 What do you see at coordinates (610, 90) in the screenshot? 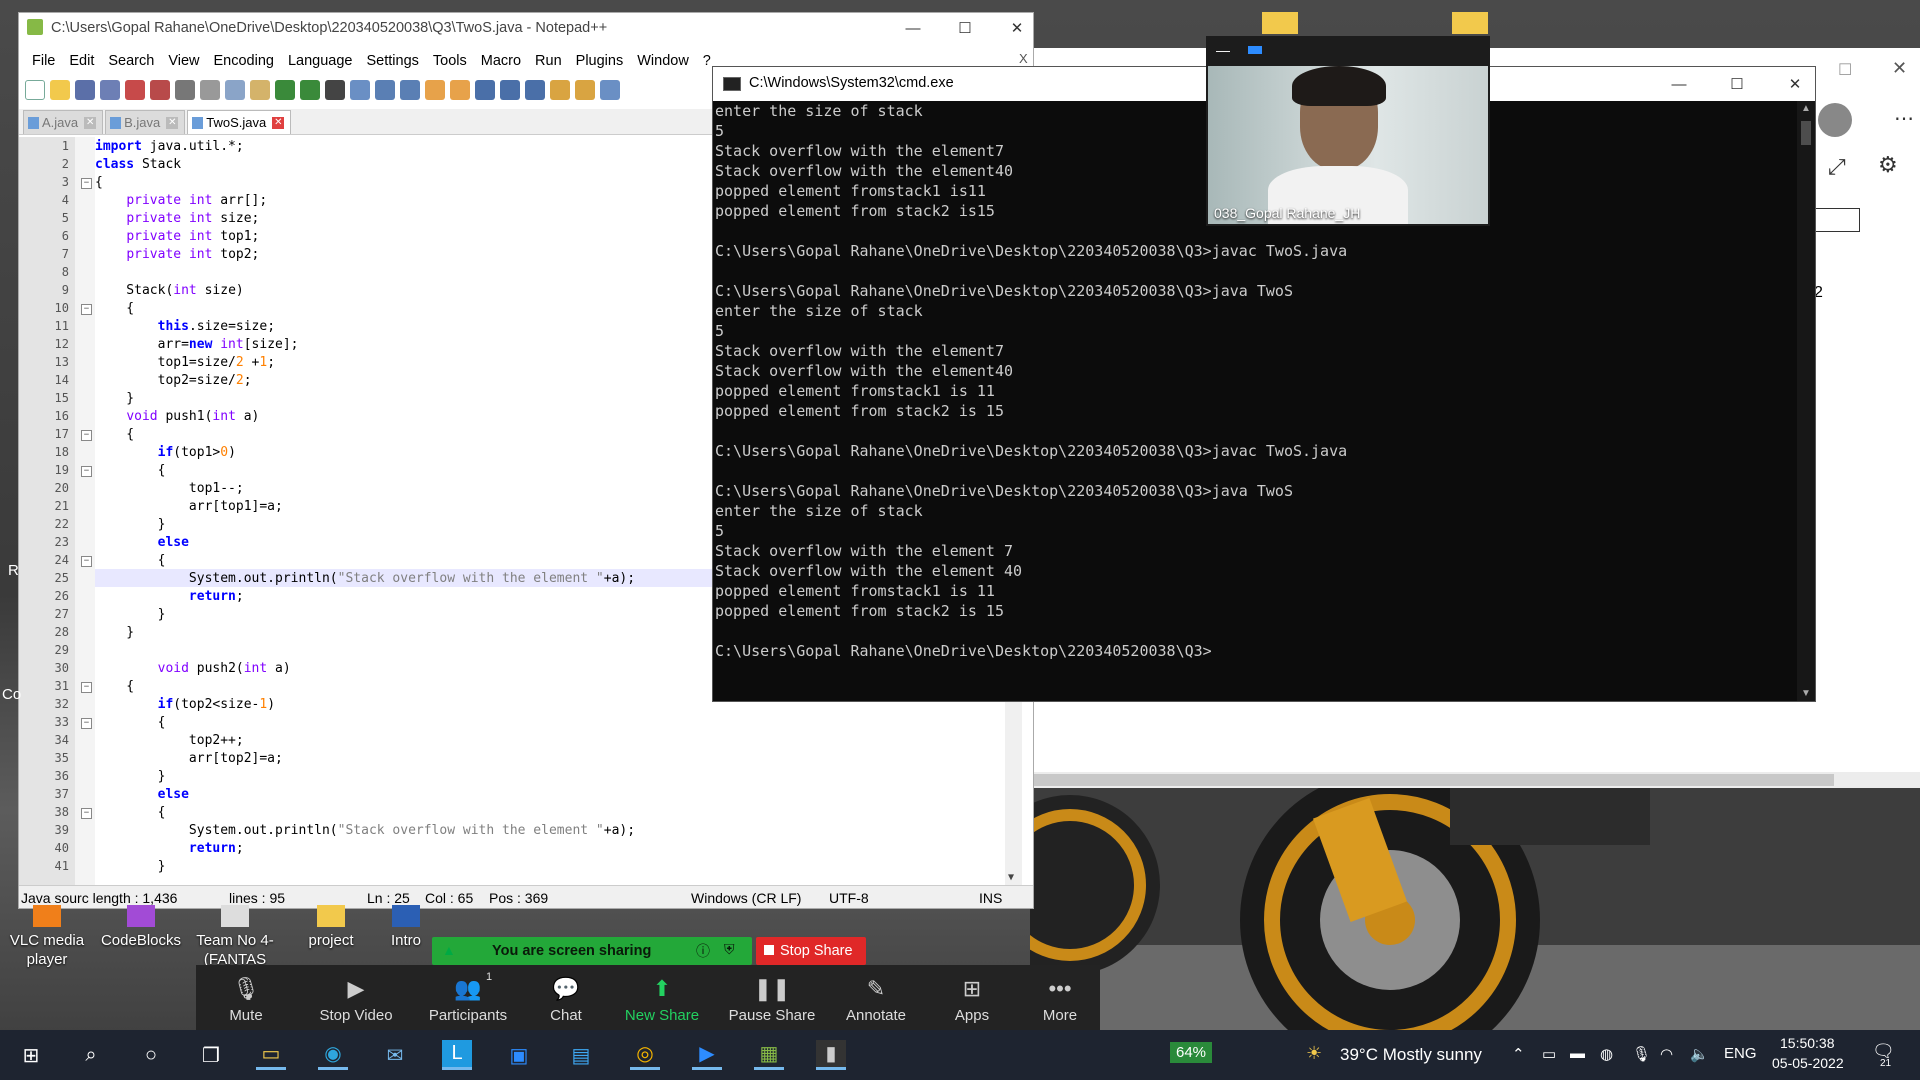
I see `folder-workspace-icon` at bounding box center [610, 90].